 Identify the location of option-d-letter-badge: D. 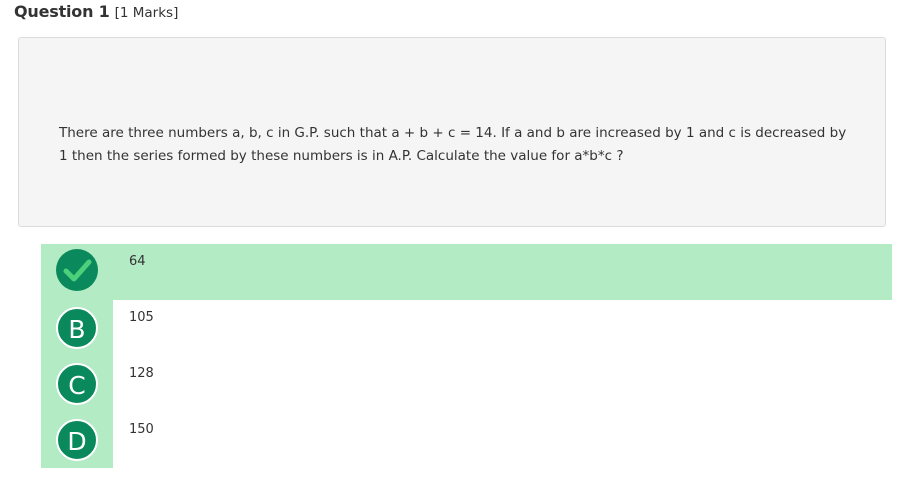
(77, 440).